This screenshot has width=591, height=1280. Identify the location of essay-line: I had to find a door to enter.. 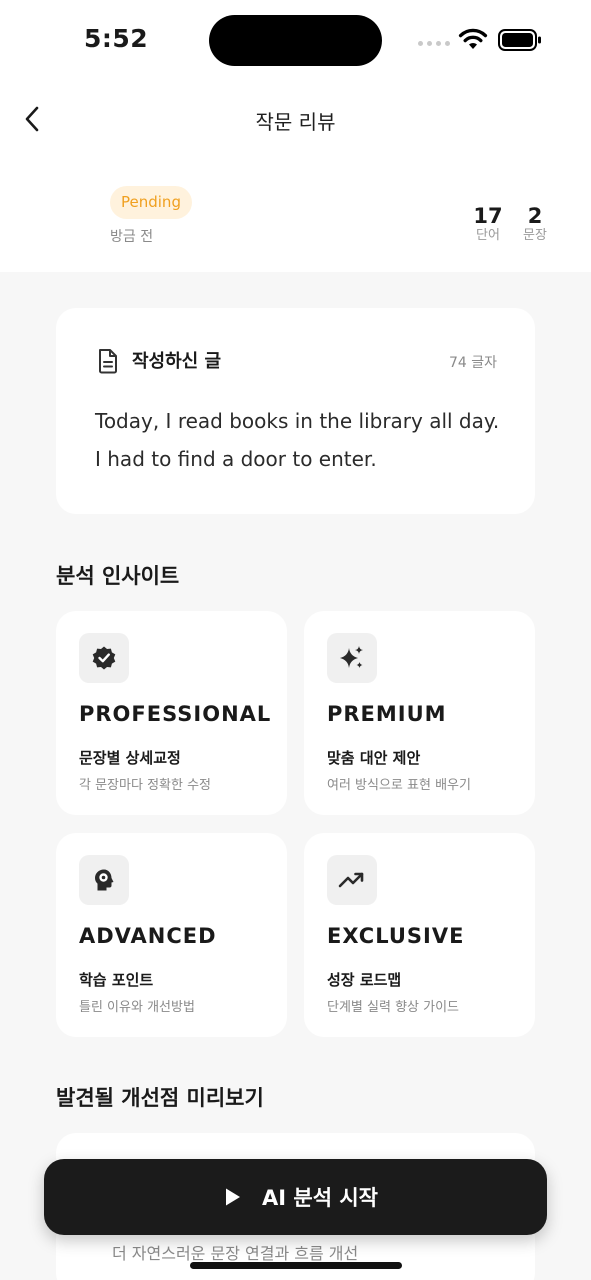
(236, 459).